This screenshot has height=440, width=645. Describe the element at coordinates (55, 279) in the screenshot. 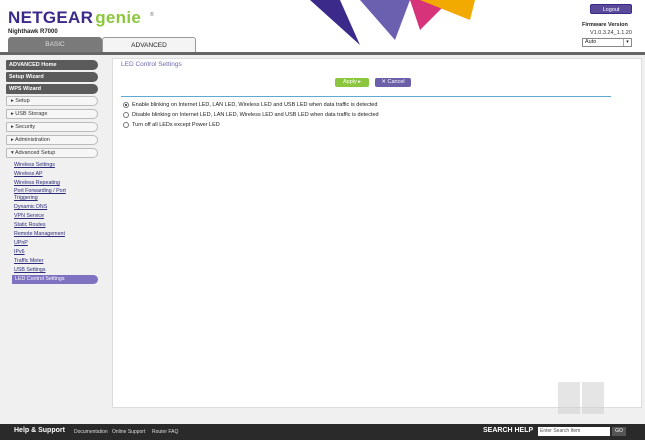

I see `sidebar-link-led-control-settings: LED Control Settings` at that location.